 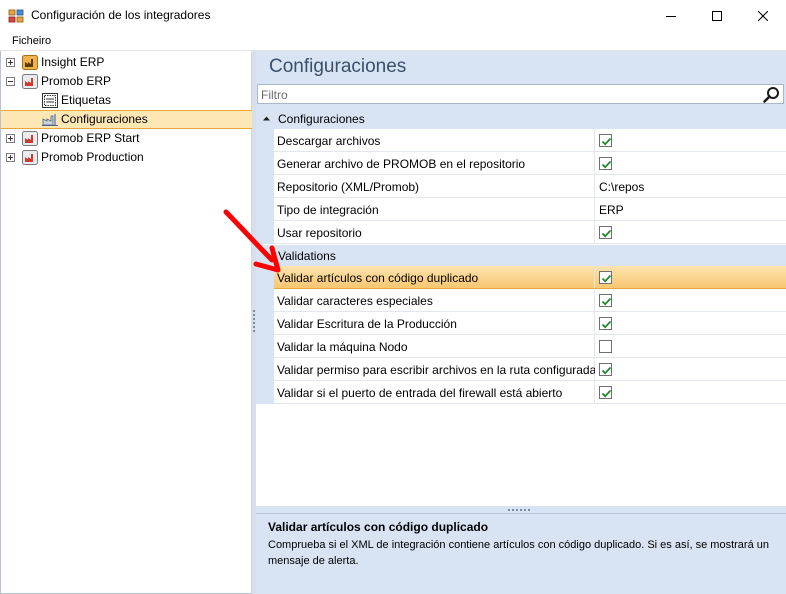 I want to click on property-name: Tipo de integración, so click(x=434, y=209).